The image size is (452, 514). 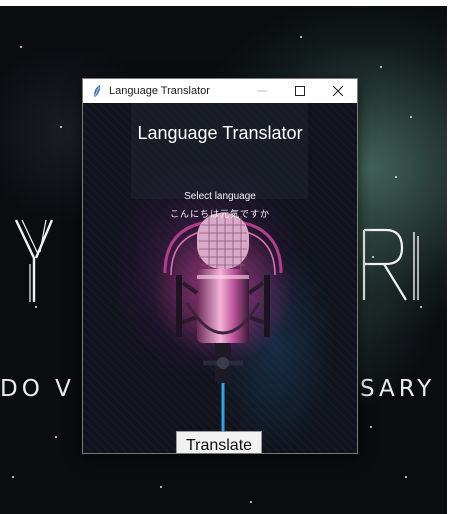 I want to click on window-title: Language Translator, so click(x=159, y=91).